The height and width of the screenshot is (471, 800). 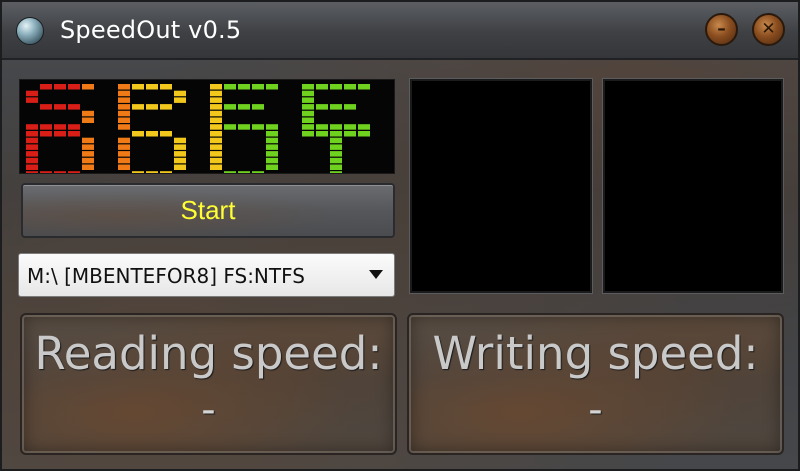 What do you see at coordinates (208, 210) in the screenshot?
I see `start-button: Start` at bounding box center [208, 210].